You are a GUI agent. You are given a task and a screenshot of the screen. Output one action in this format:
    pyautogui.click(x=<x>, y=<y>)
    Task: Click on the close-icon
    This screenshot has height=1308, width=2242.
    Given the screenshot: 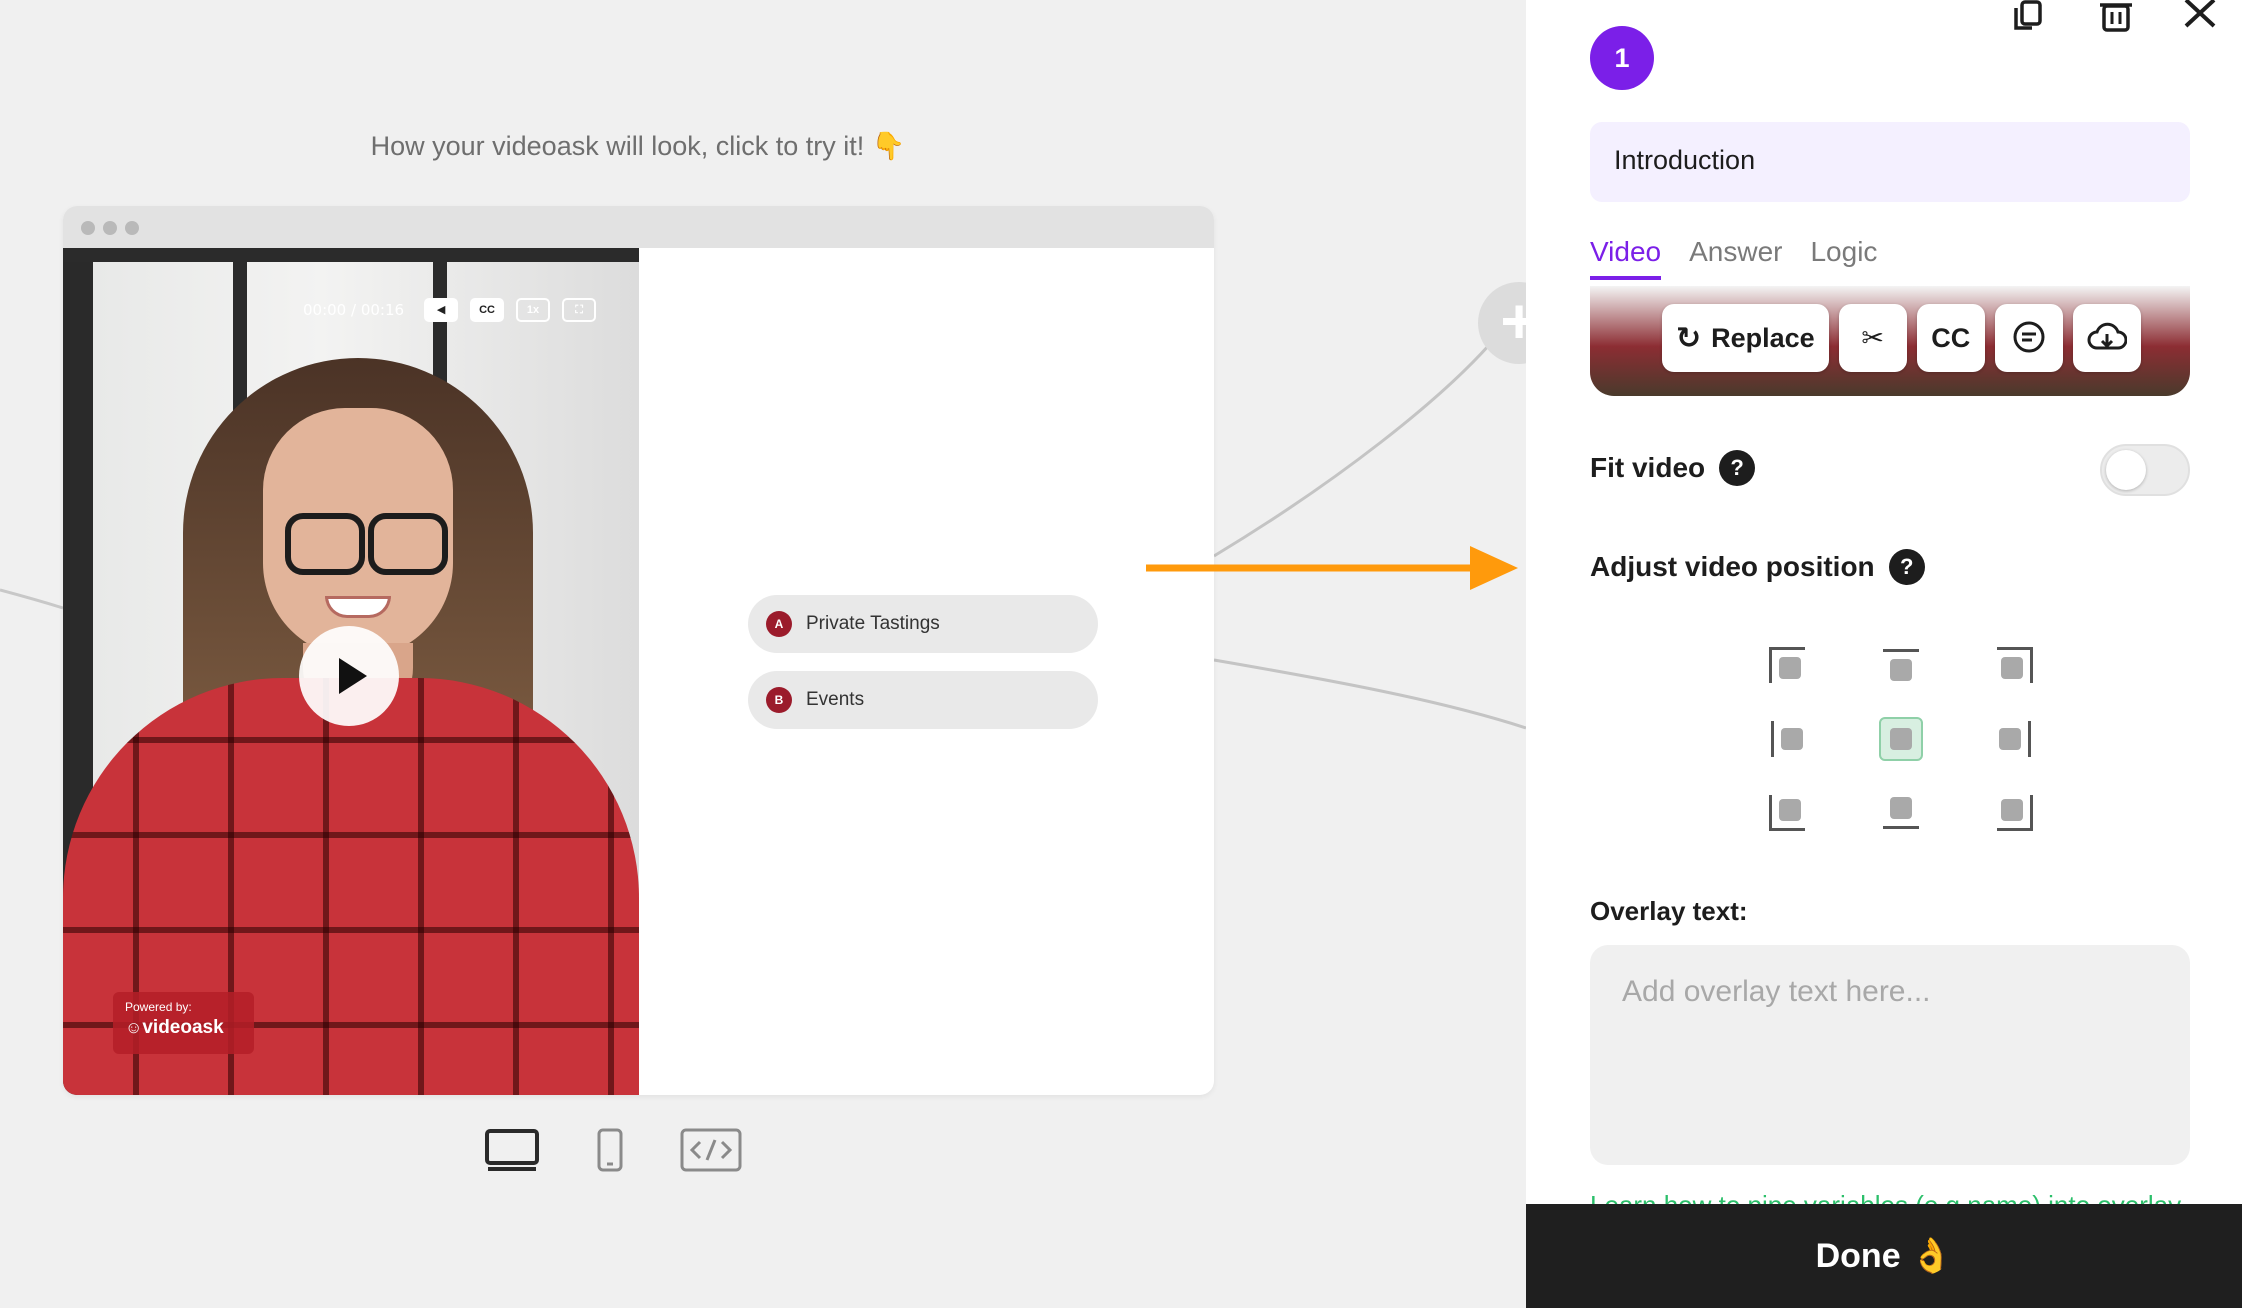 What is the action you would take?
    pyautogui.click(x=2200, y=17)
    